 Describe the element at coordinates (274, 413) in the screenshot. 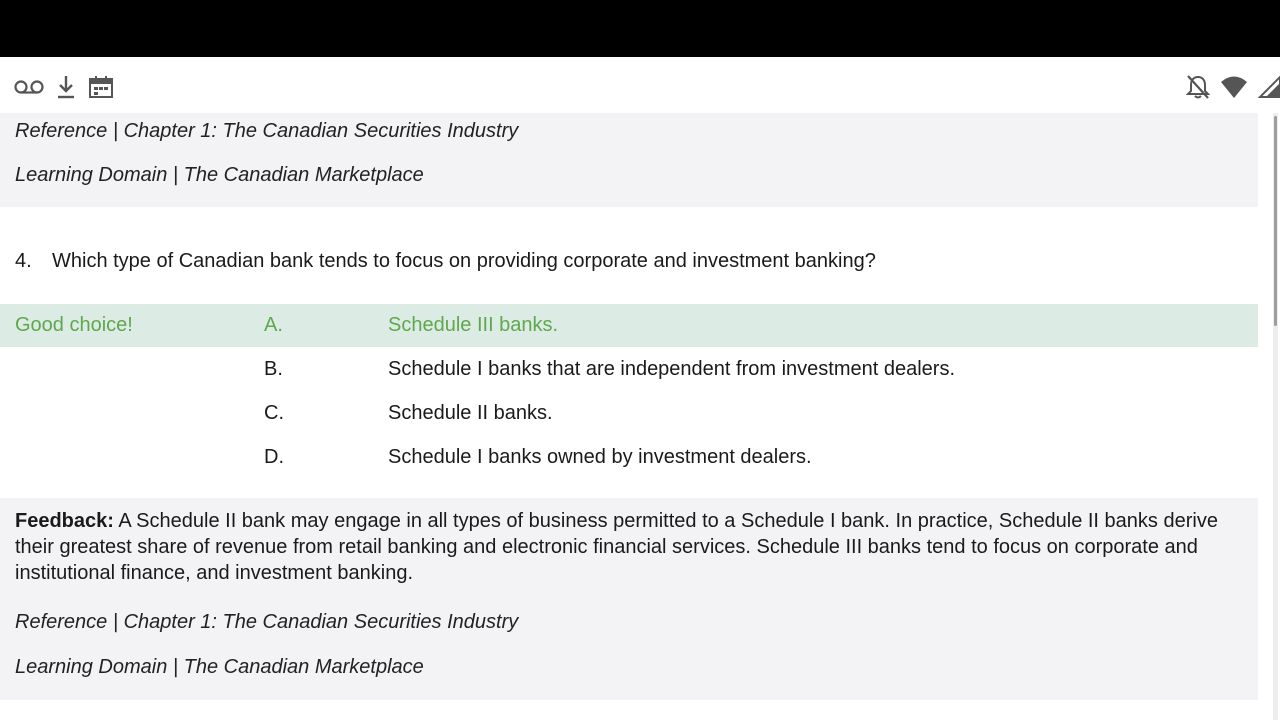

I see `choice-letter: C.` at that location.